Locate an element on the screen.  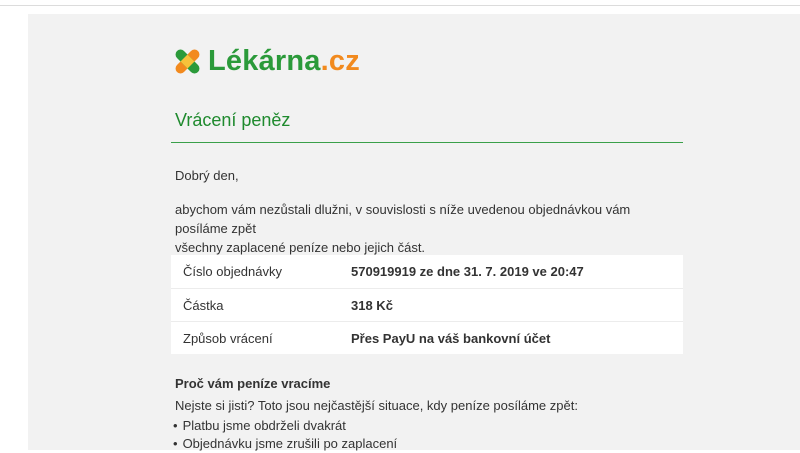
detail-value: 570919919 ze dne 31. 7. 2019 ve 20:47 is located at coordinates (467, 271).